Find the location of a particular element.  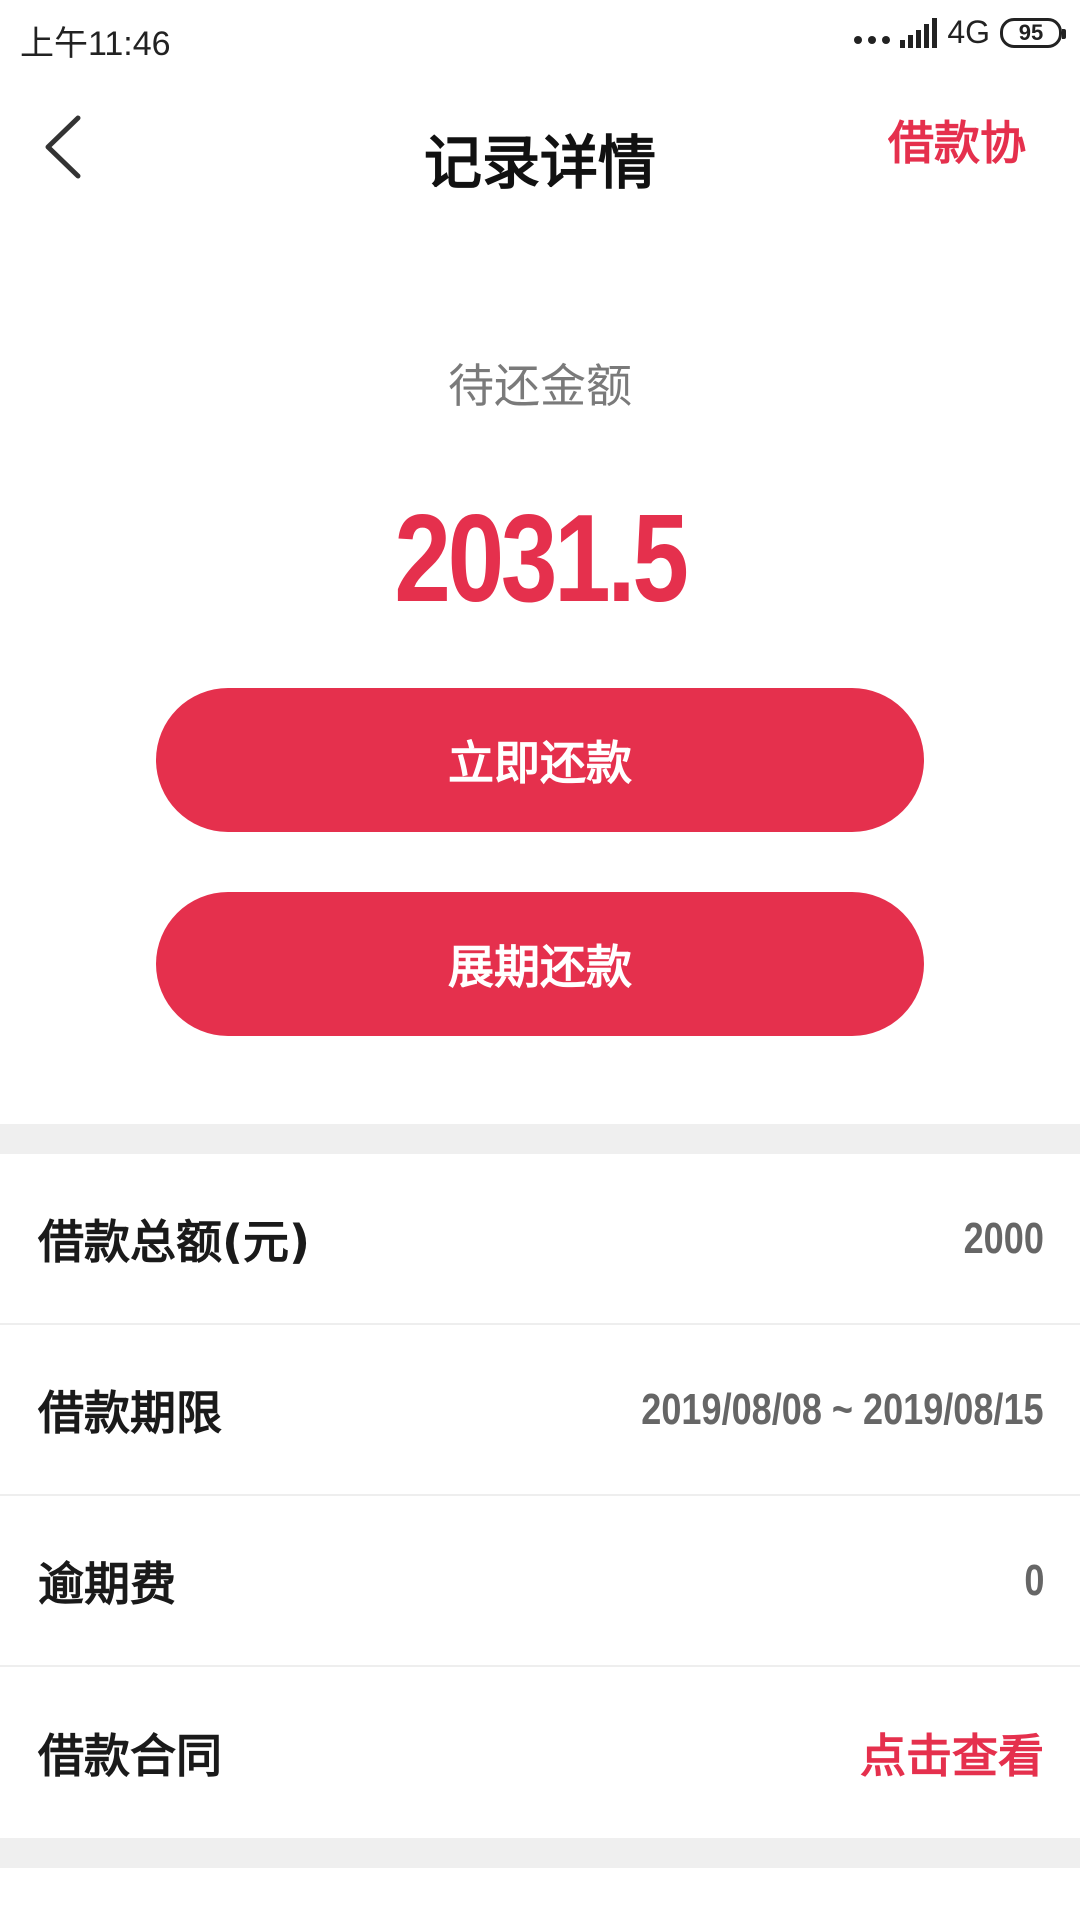

detail-value: 2000 is located at coordinates (1003, 1238).